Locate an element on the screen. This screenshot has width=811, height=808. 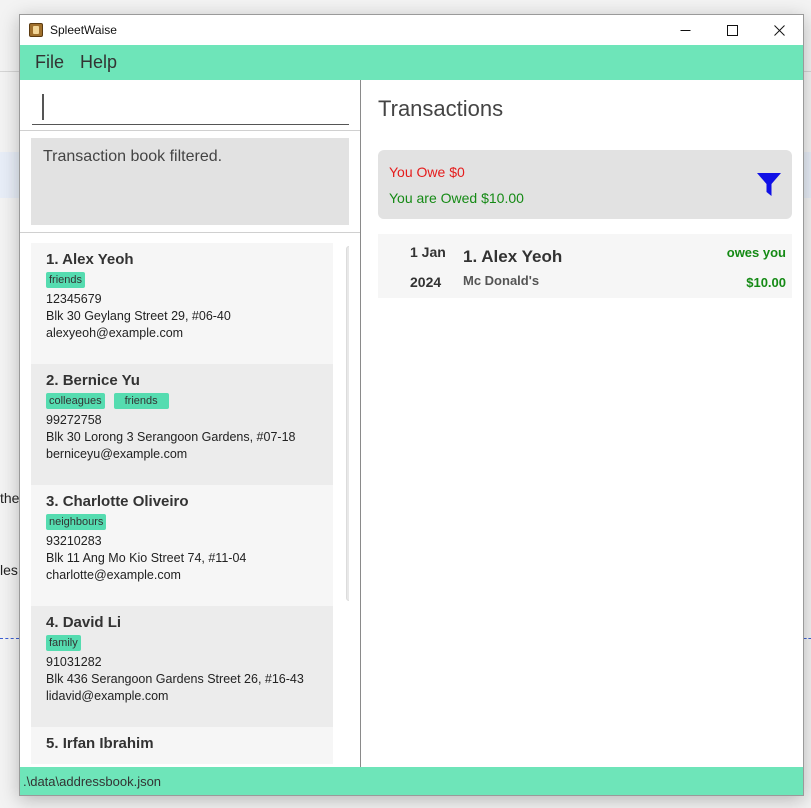
tag: neighbours is located at coordinates (76, 522).